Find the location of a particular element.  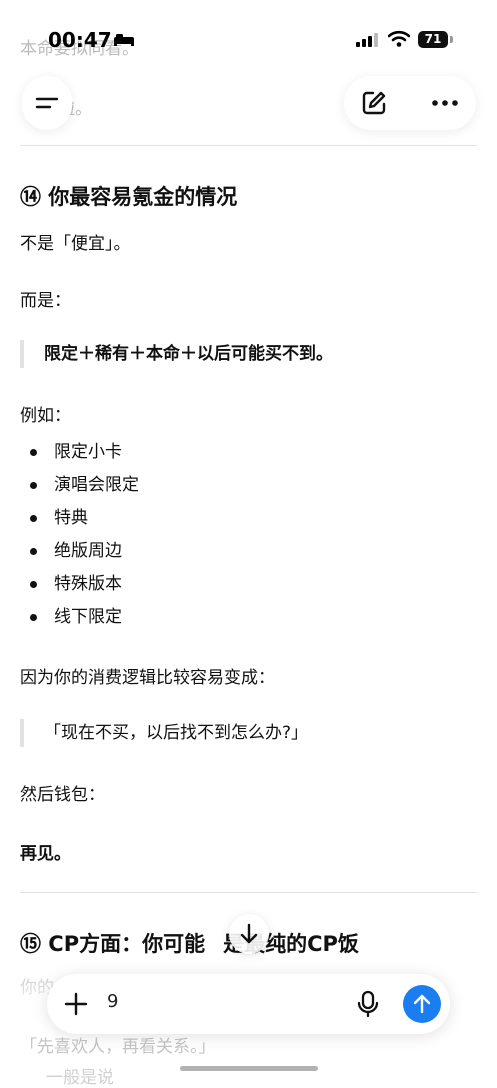

divider-top is located at coordinates (248, 145).